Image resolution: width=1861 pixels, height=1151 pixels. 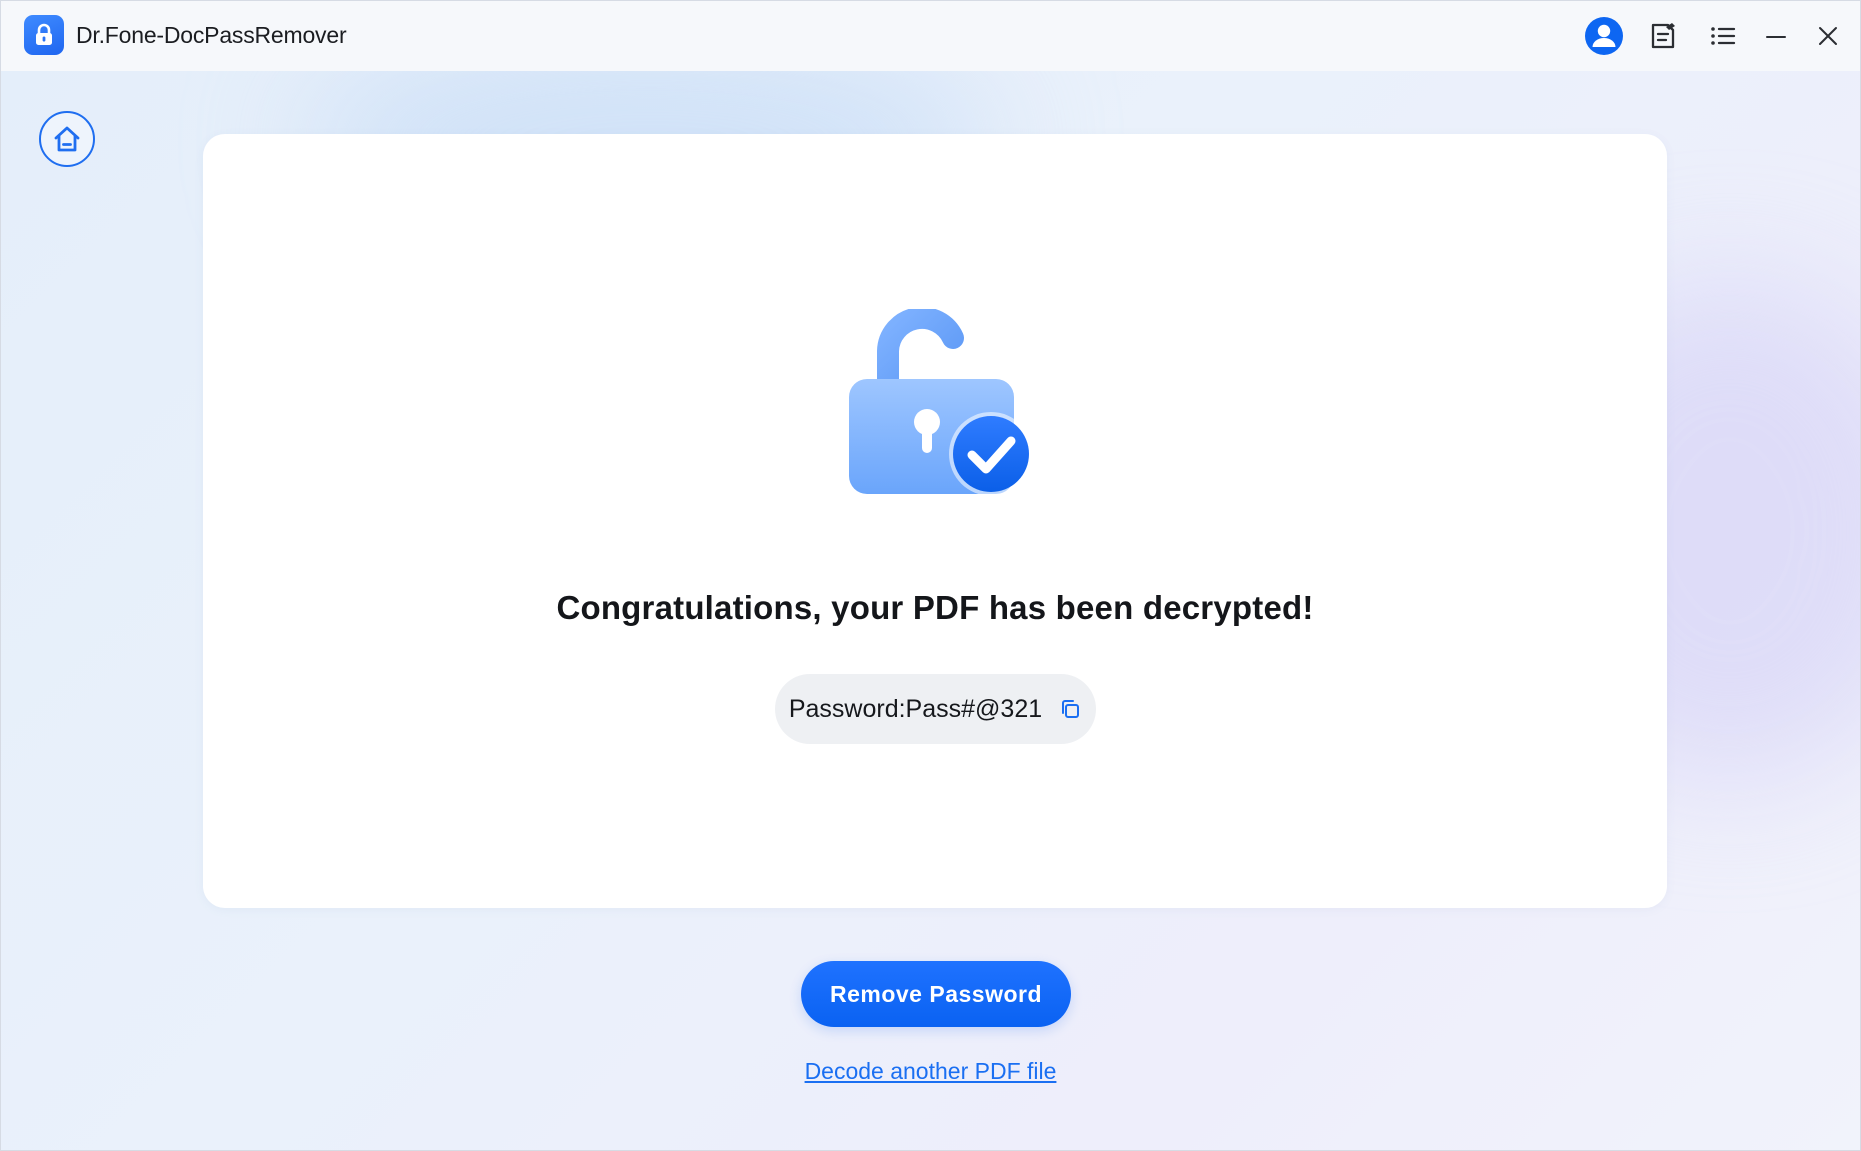 What do you see at coordinates (44, 35) in the screenshot?
I see `lock-logo-icon` at bounding box center [44, 35].